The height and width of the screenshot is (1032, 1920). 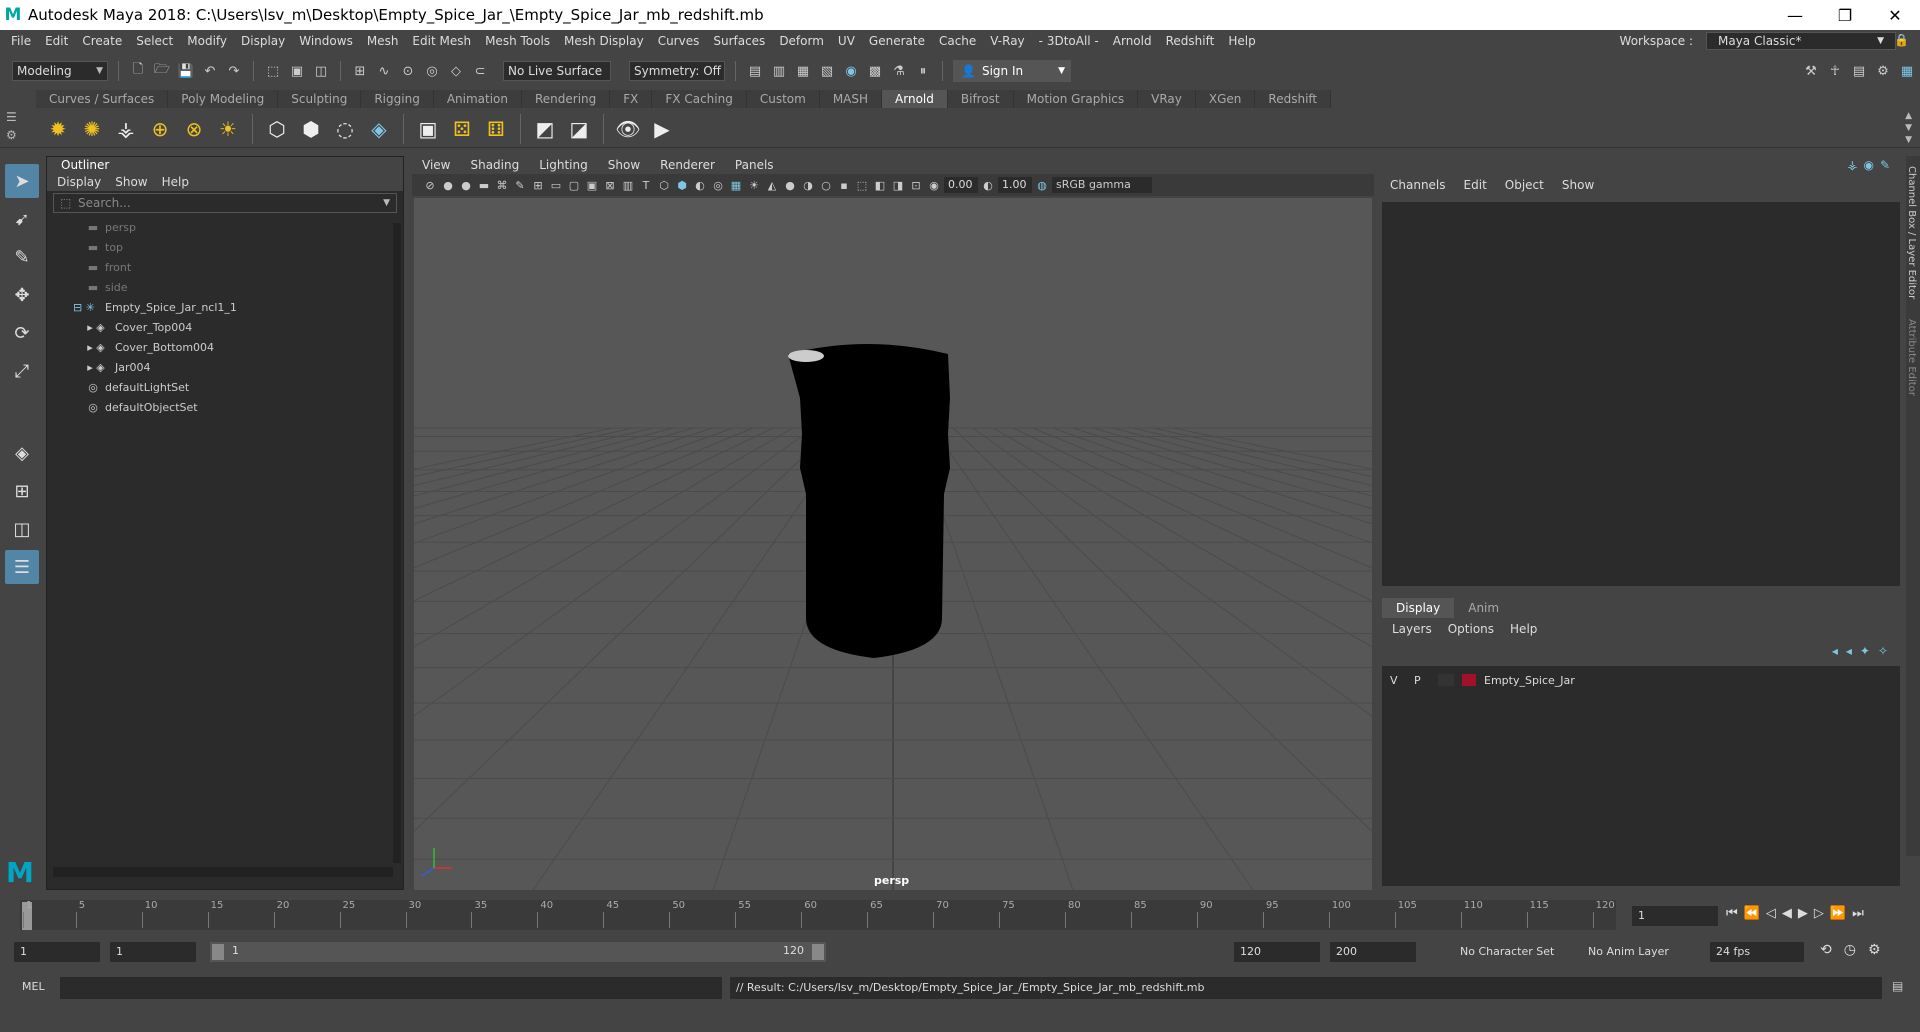 I want to click on minimize-button: —, so click(x=1795, y=15).